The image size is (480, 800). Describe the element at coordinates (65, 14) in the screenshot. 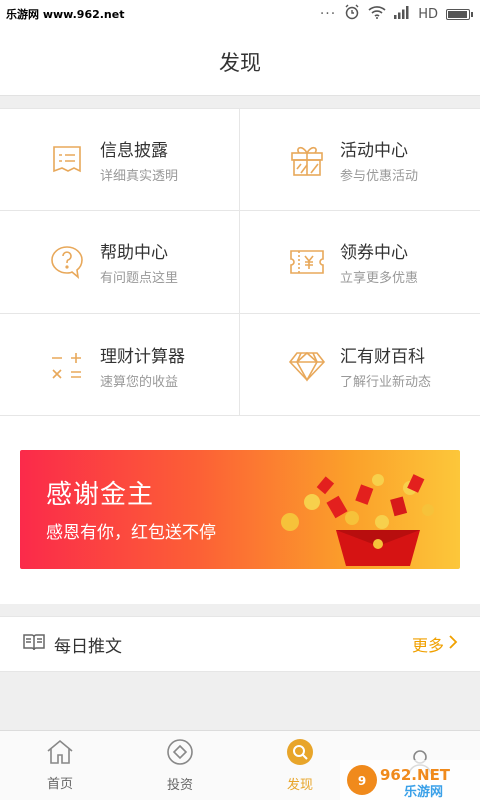

I see `watermark-text: 乐游网 www.962.net` at that location.